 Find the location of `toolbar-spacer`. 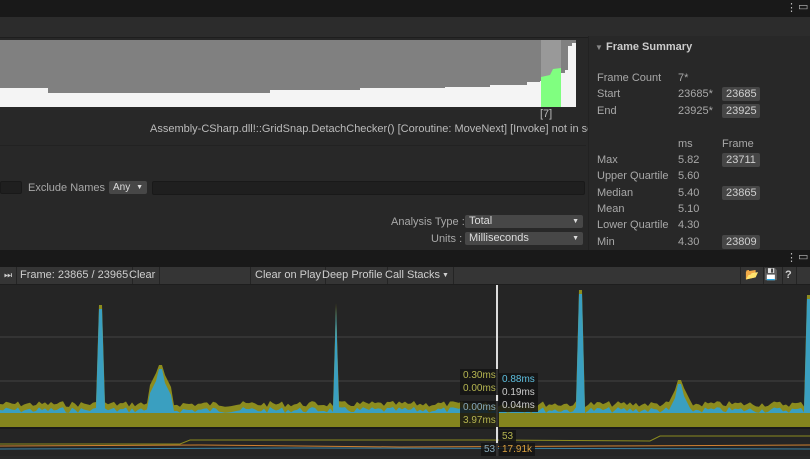

toolbar-spacer is located at coordinates (204, 275).